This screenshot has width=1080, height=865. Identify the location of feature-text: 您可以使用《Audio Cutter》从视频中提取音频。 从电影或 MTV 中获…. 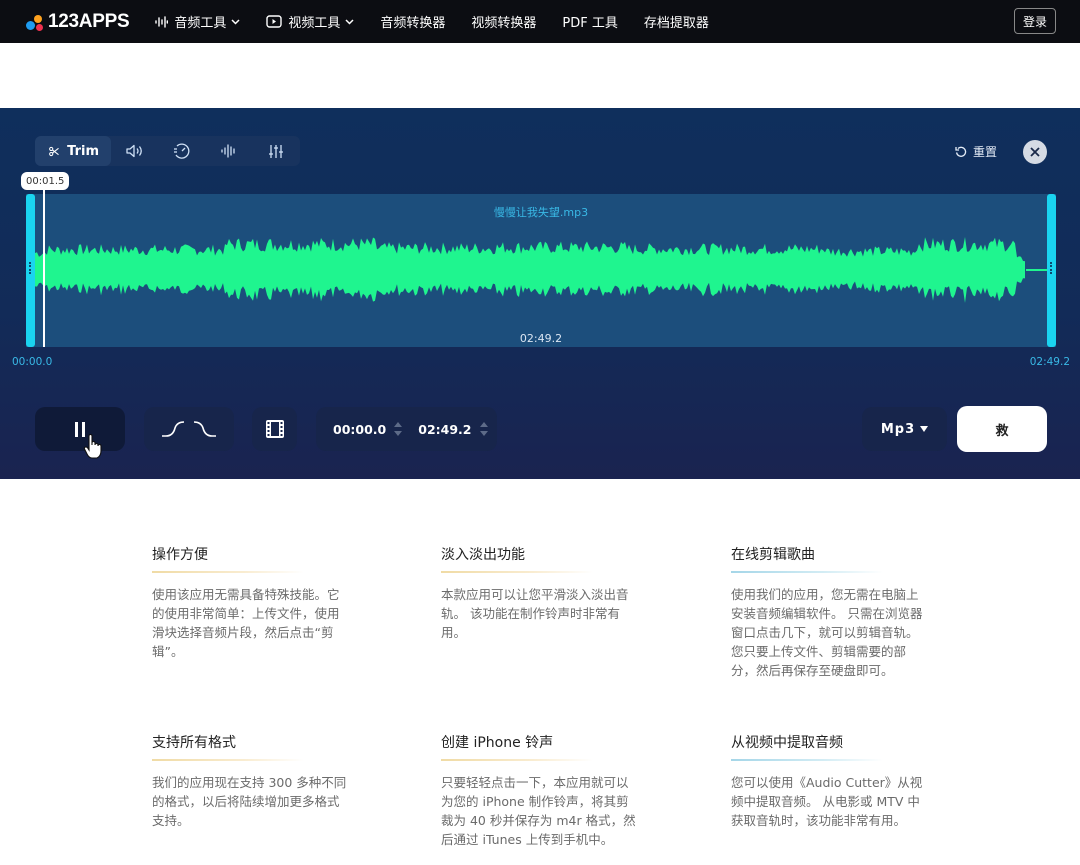
(827, 801).